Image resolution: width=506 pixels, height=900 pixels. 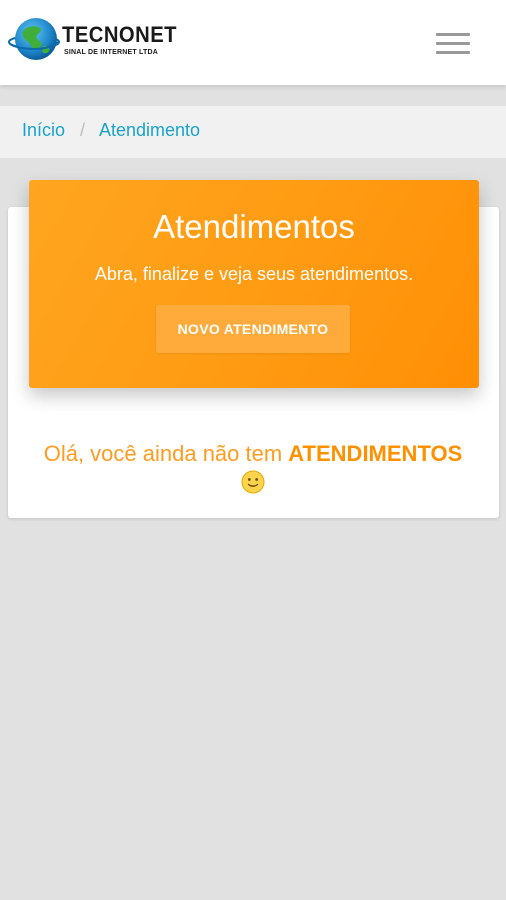 I want to click on brand-tagline: SINAL DE INTERNET LTDA, so click(x=111, y=52).